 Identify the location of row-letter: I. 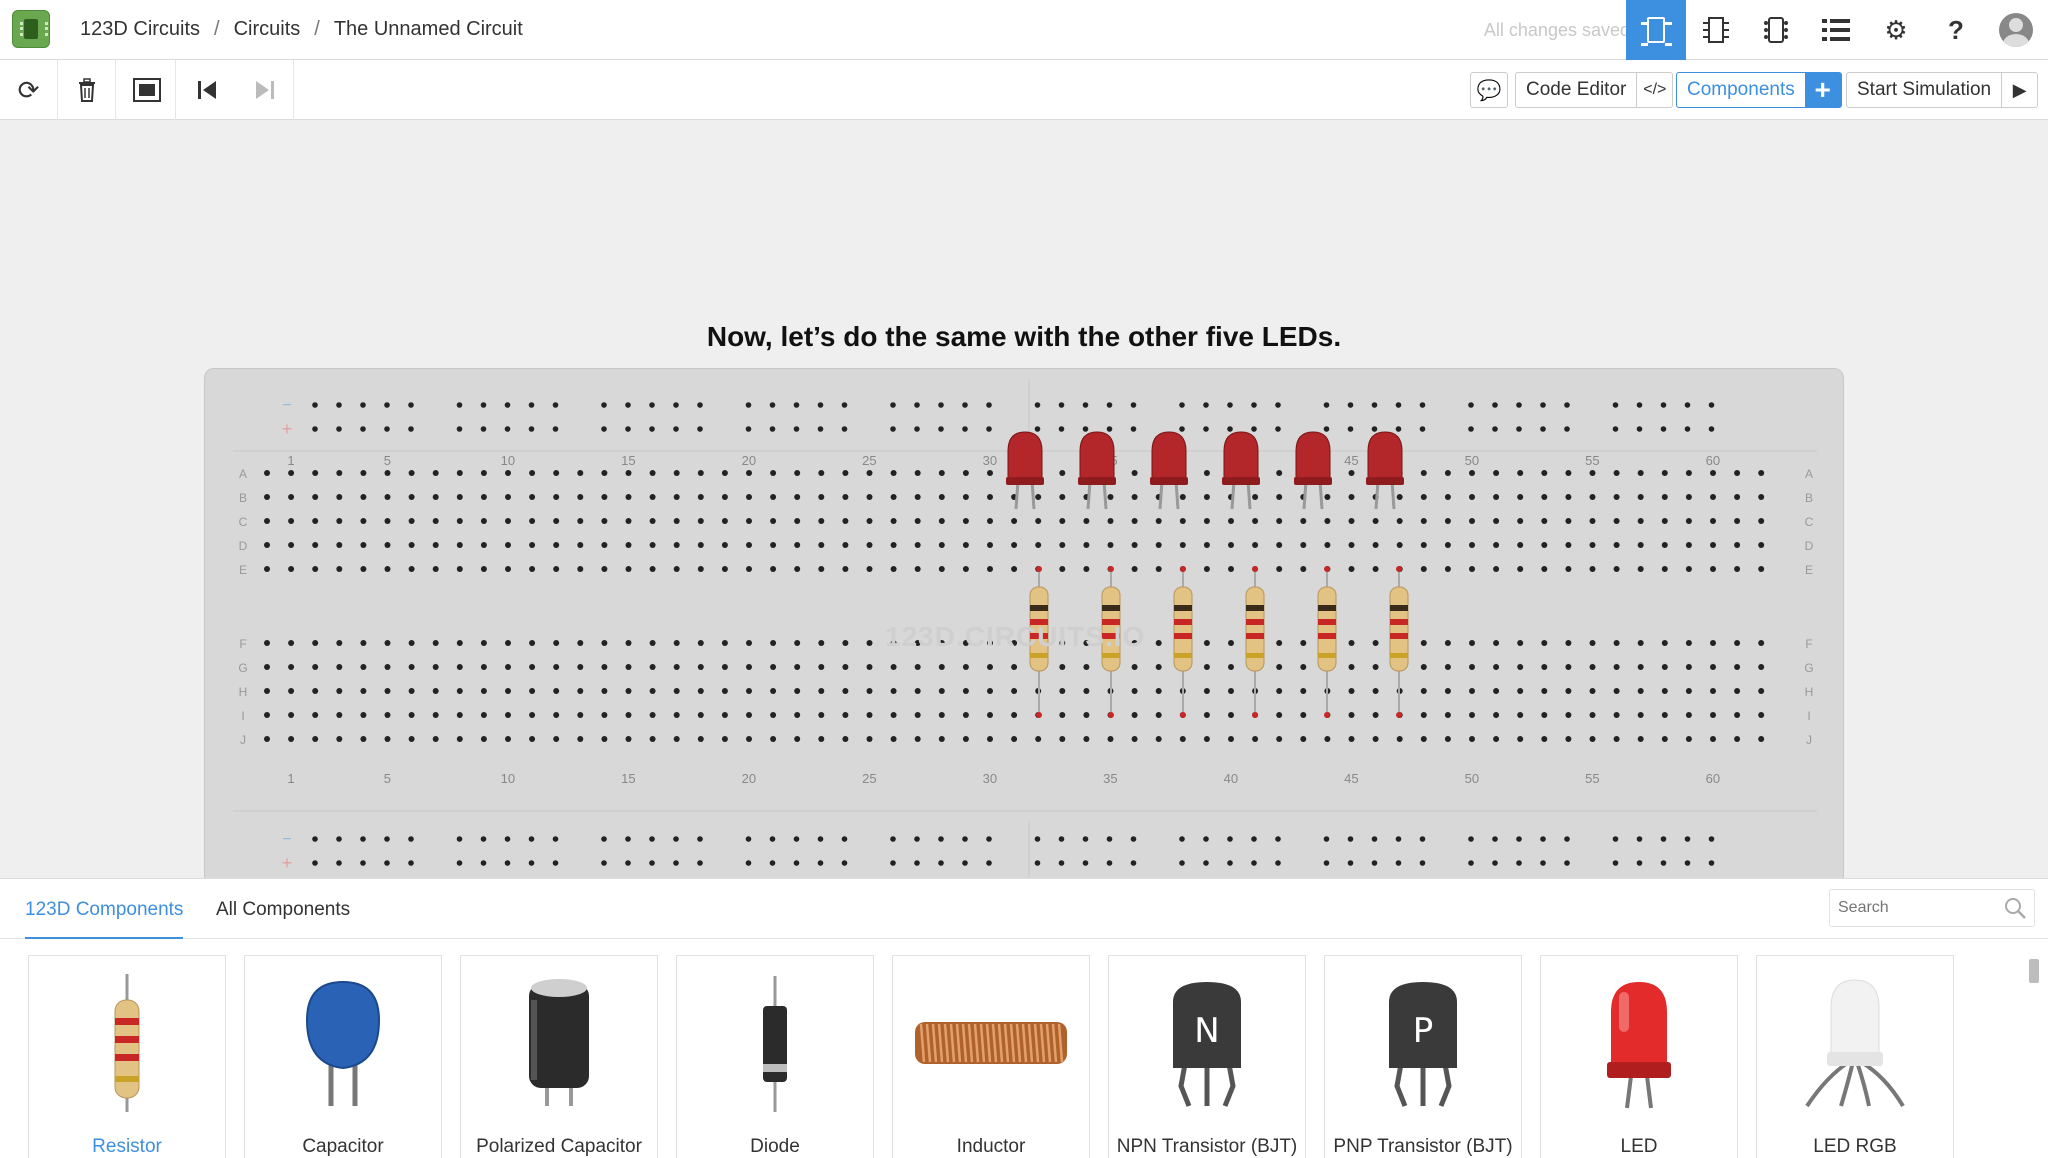
(242, 716).